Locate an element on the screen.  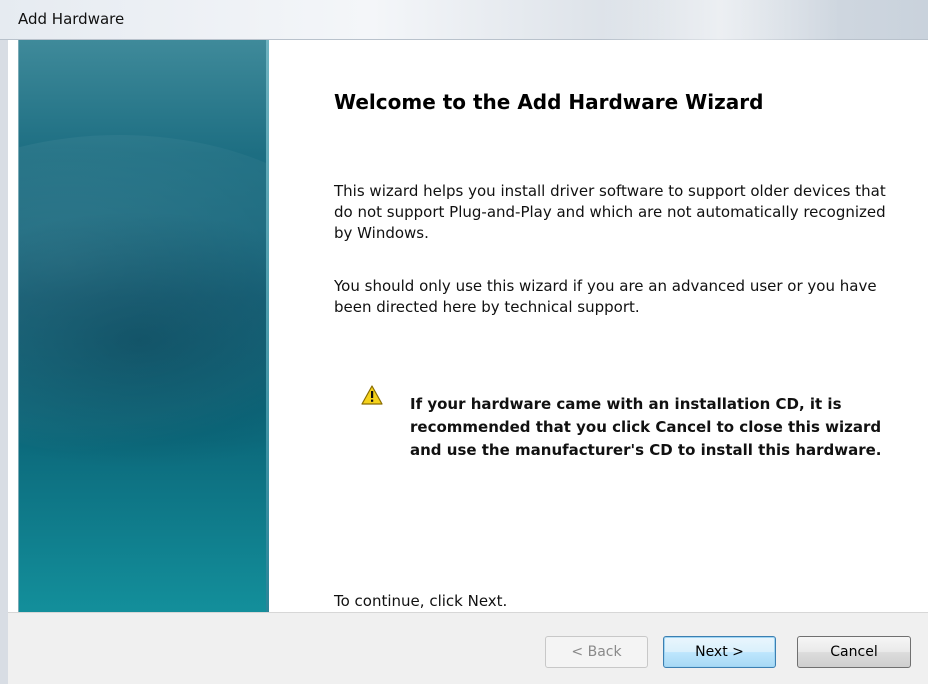
title-bar-glare is located at coordinates (720, 20).